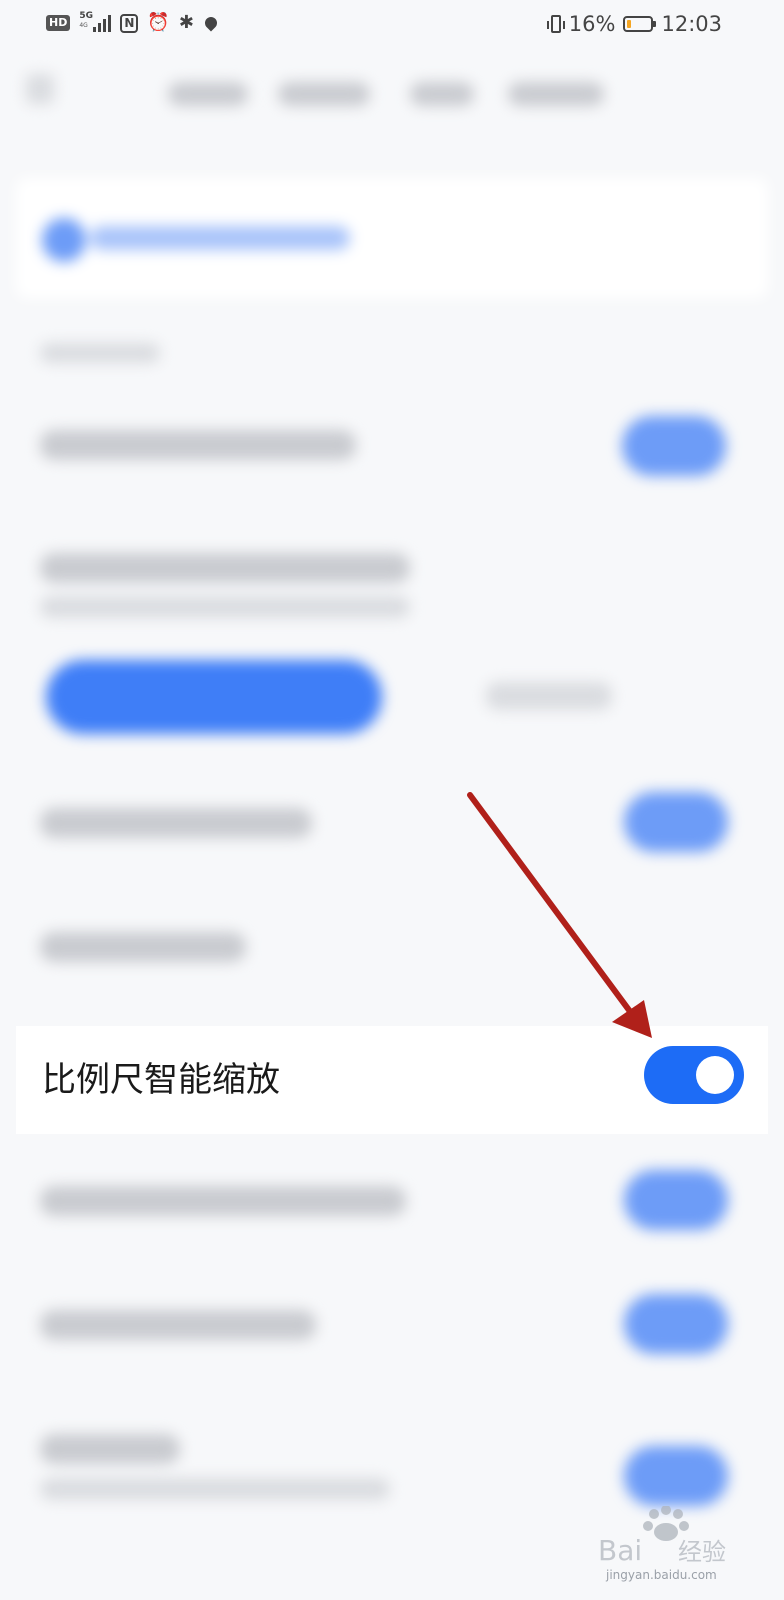 Image resolution: width=784 pixels, height=1600 pixels. Describe the element at coordinates (211, 23) in the screenshot. I see `location-icon` at that location.